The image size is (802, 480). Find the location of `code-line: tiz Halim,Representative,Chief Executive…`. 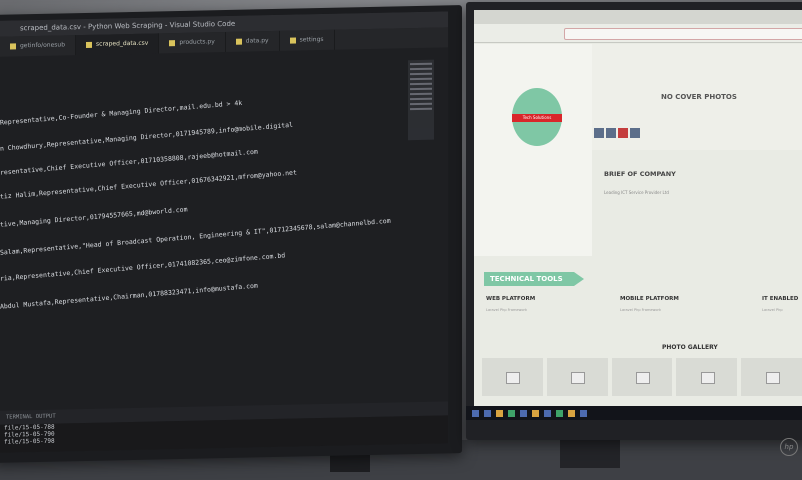

code-line: tiz Halim,Representative,Chief Executive… is located at coordinates (149, 184).